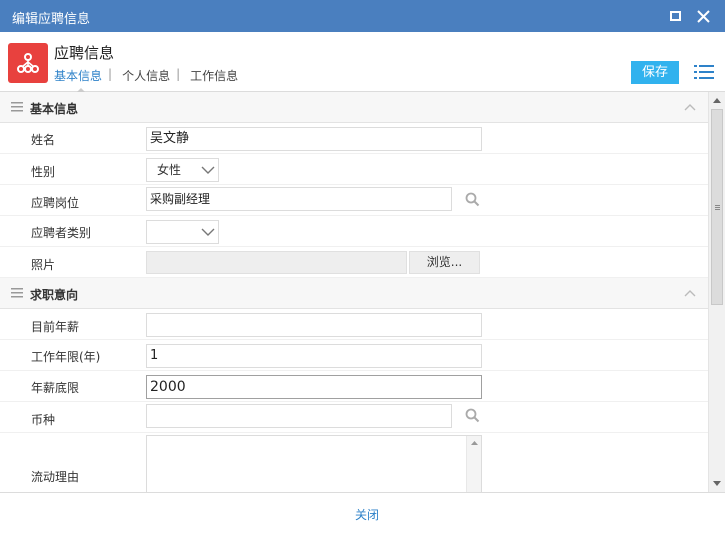 This screenshot has width=725, height=533. I want to click on row-name: 姓名 吴文静, so click(354, 138).